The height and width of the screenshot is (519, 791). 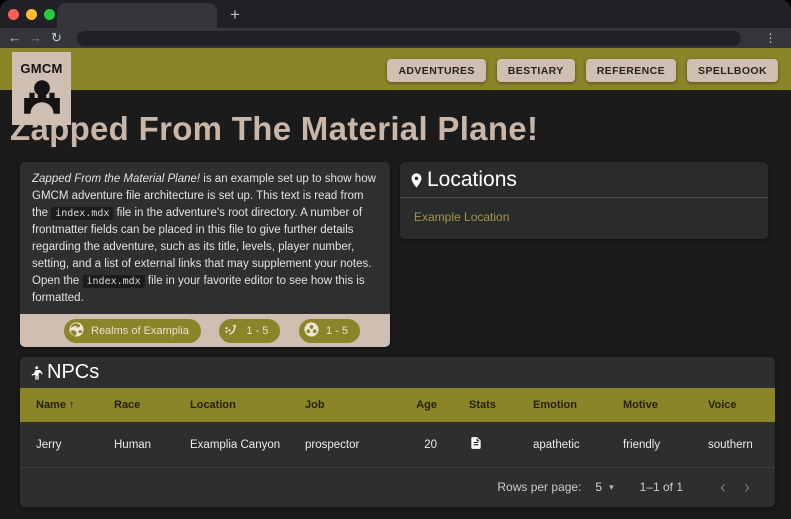 I want to click on browser-toolbar: ← → ↻ ⋮, so click(x=395, y=38).